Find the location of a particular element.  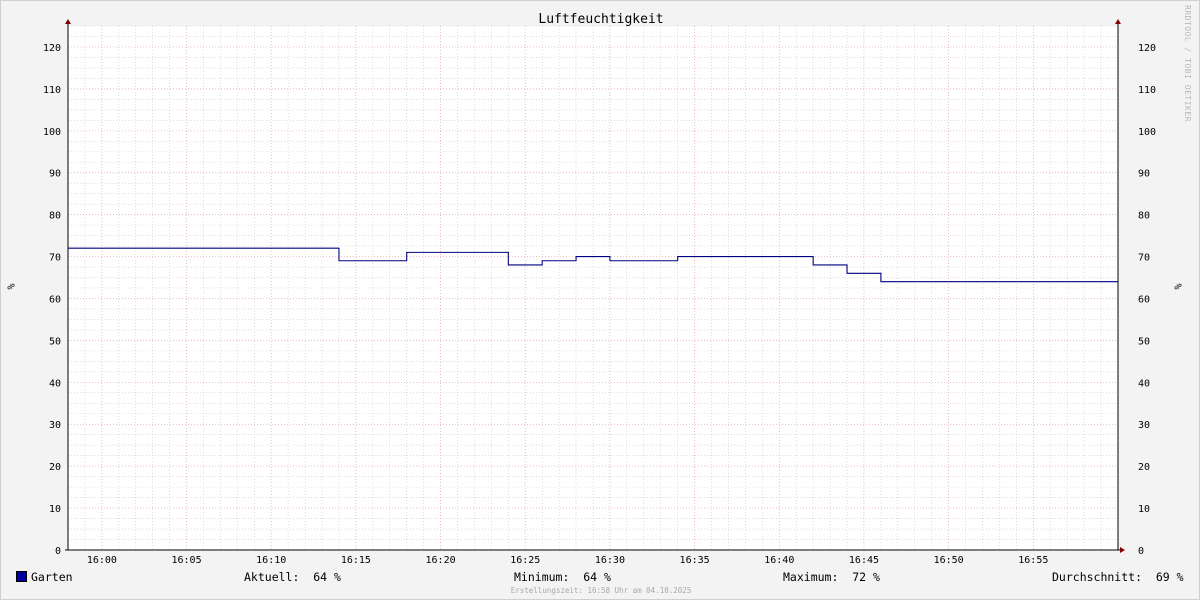

y-tick-label-right: 70 is located at coordinates (1144, 258).